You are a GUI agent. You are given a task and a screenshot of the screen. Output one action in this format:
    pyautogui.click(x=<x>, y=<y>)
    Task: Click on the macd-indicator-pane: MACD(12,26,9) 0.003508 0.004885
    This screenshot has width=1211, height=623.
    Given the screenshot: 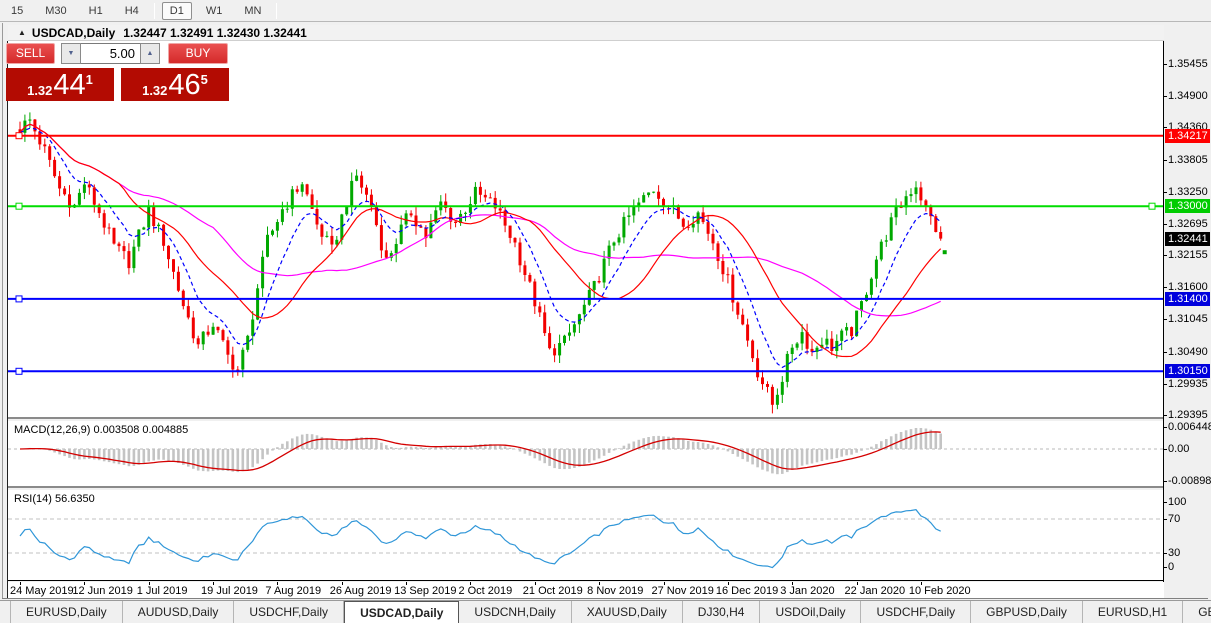 What is the action you would take?
    pyautogui.click(x=586, y=454)
    